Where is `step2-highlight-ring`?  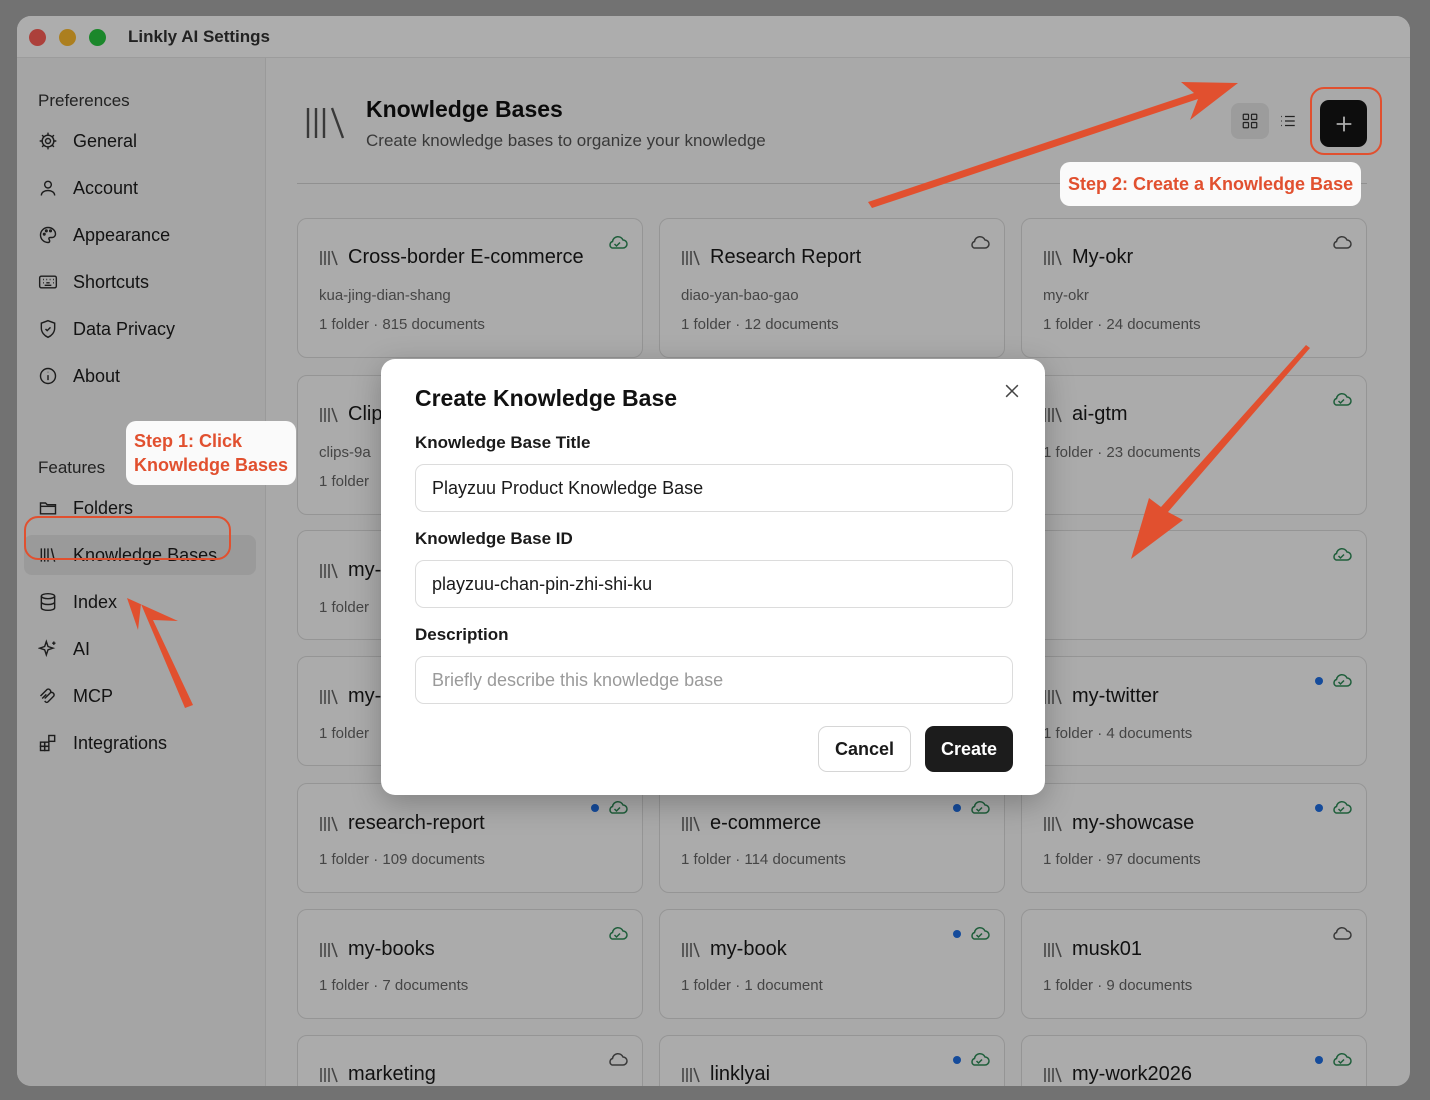 step2-highlight-ring is located at coordinates (1346, 121).